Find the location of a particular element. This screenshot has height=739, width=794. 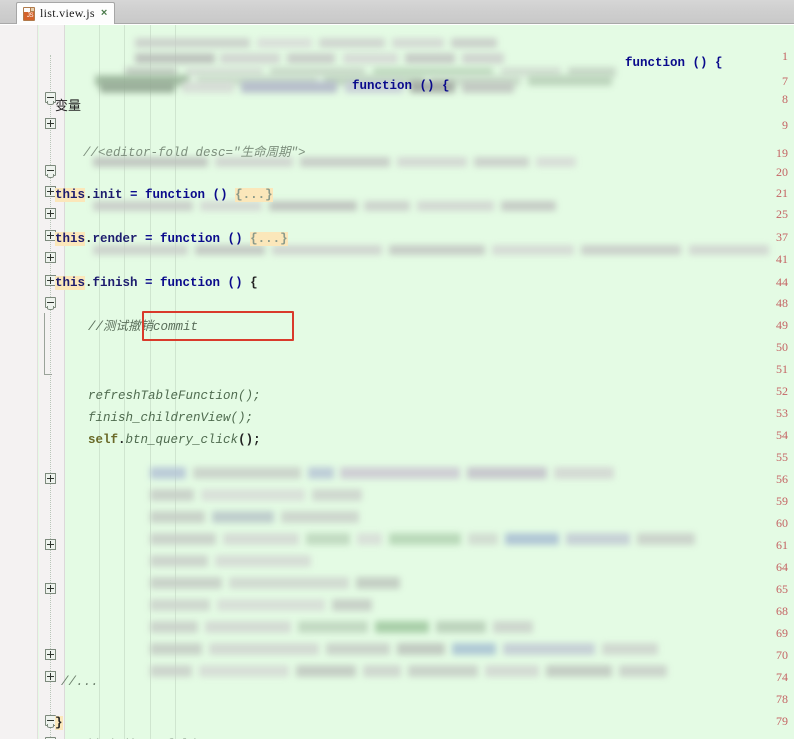

fold-connector-line is located at coordinates (50, 397).